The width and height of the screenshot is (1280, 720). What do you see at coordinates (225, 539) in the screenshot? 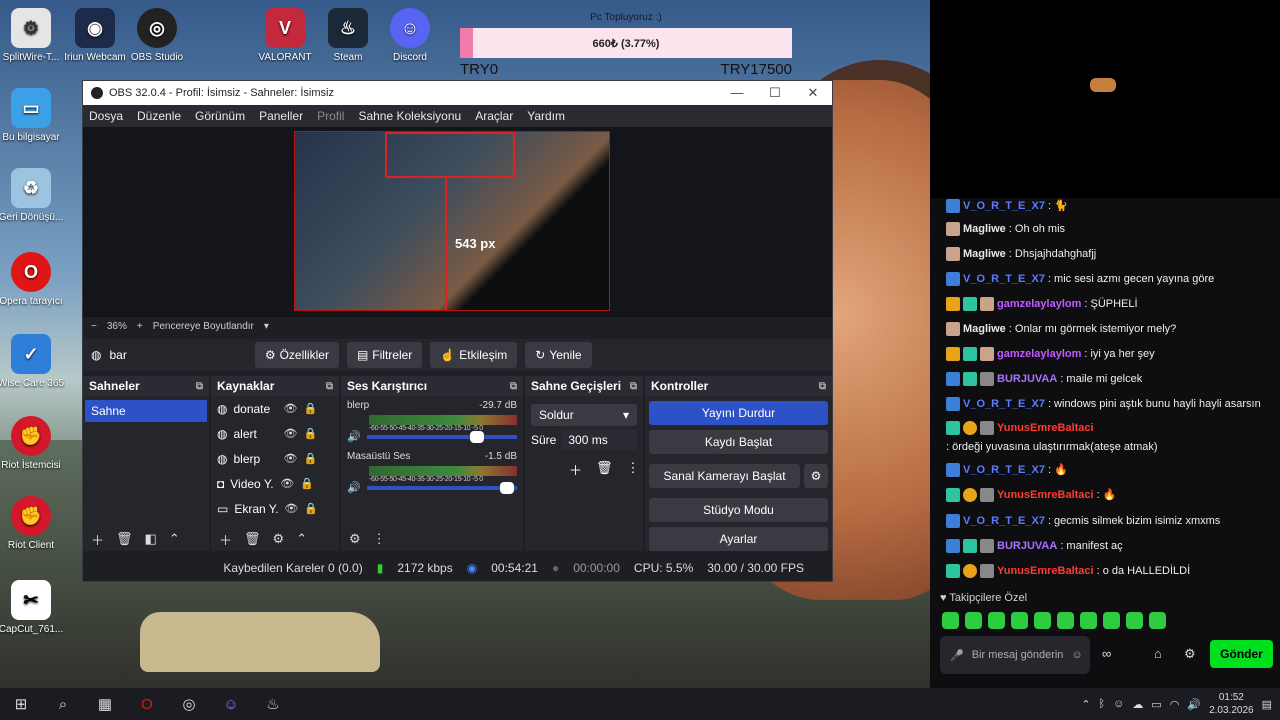
I see `add-source-icon: ＋` at bounding box center [225, 539].